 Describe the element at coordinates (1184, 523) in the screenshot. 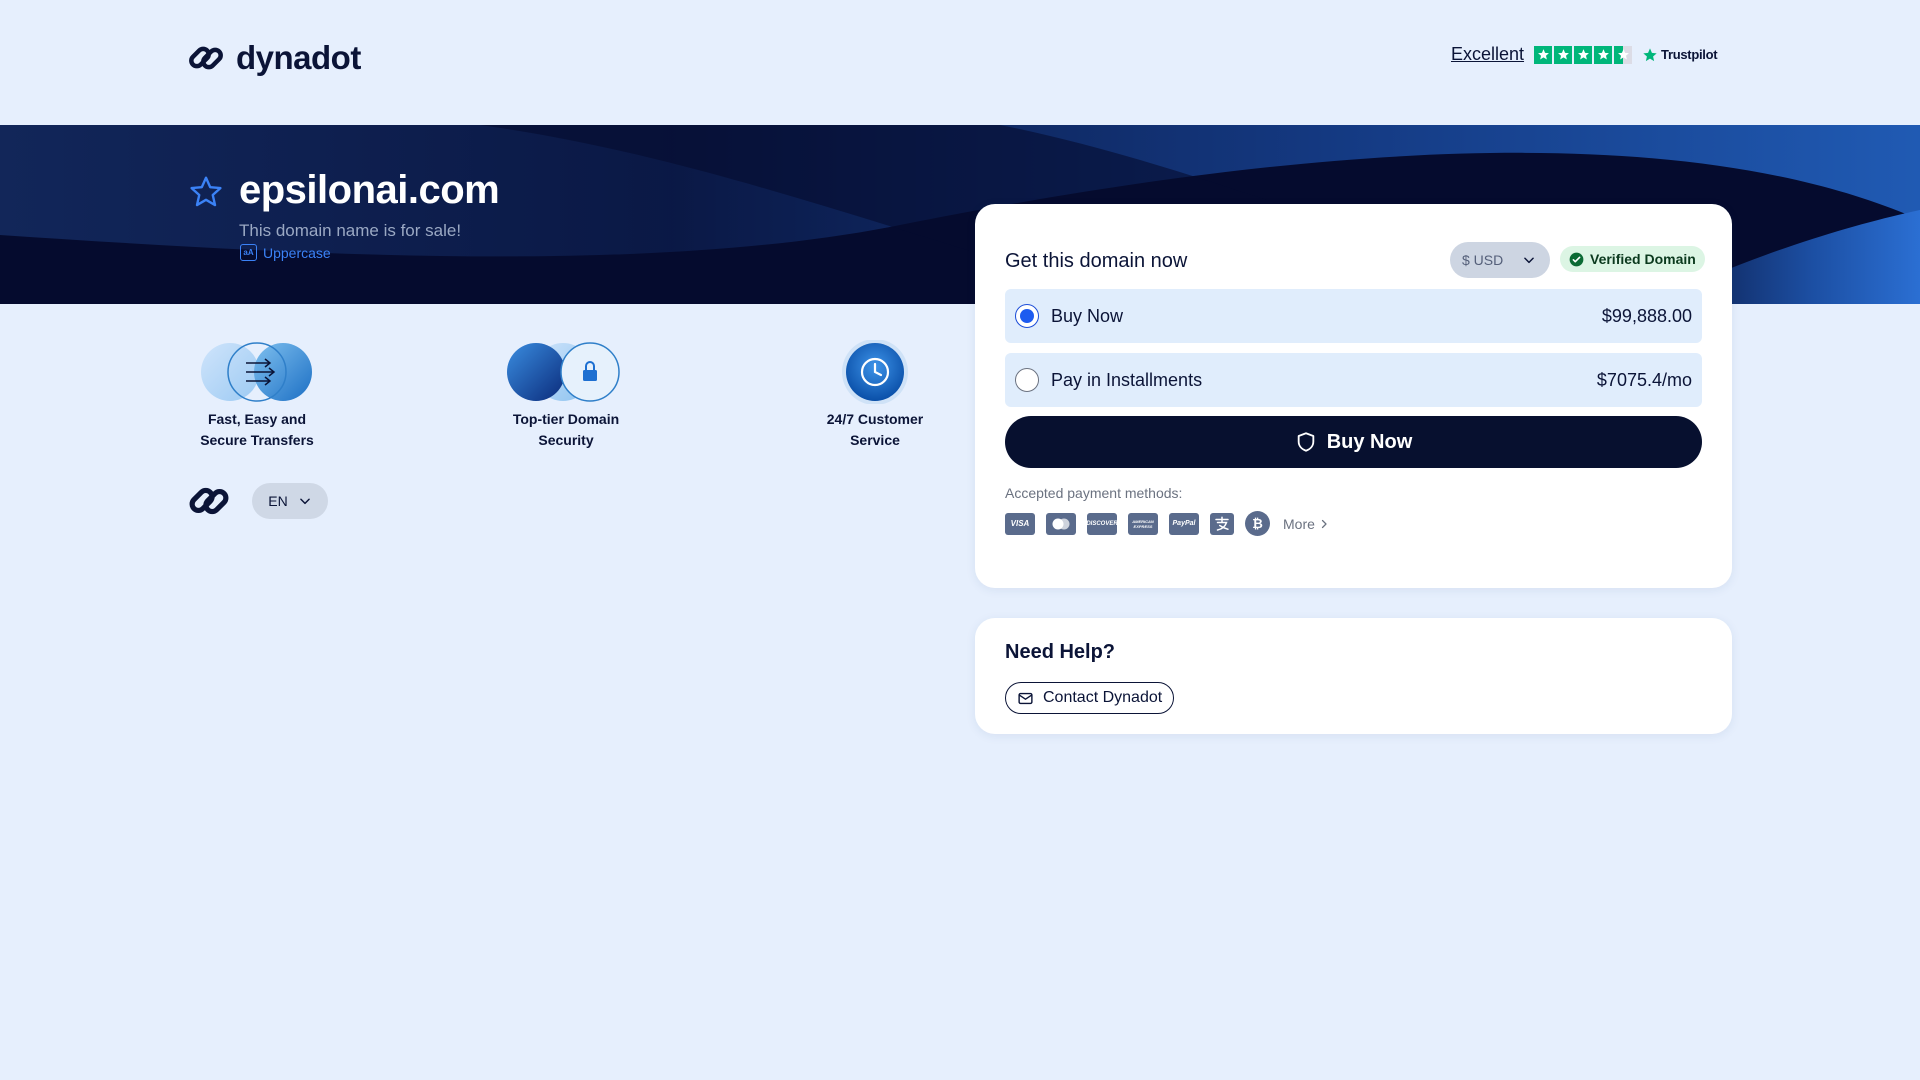

I see `paypal-icon: PayPal` at that location.